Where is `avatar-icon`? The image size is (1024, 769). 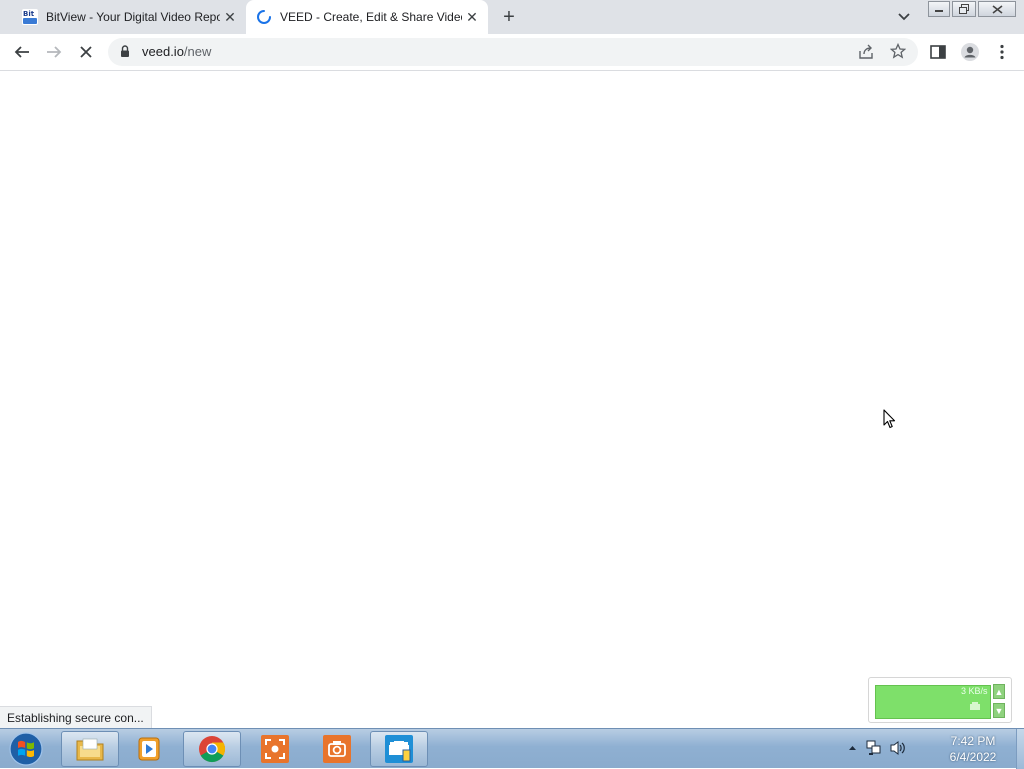
avatar-icon is located at coordinates (970, 52).